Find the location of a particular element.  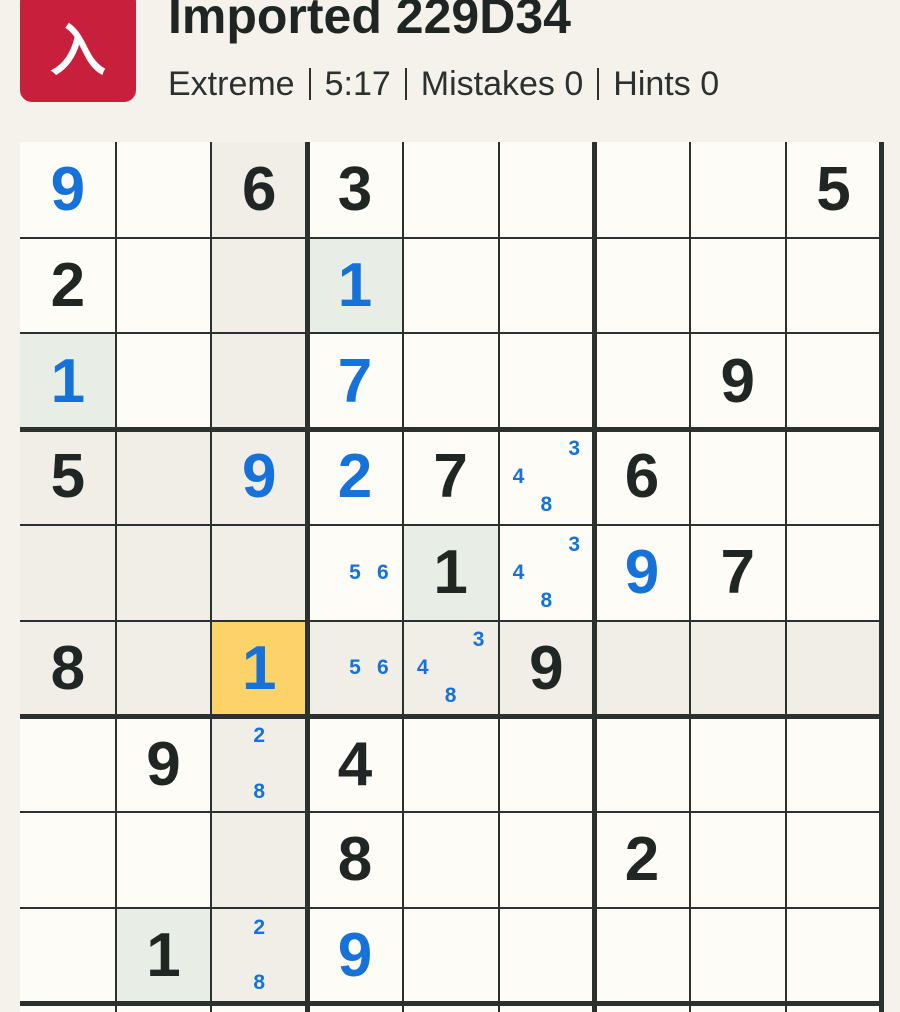

cell-r8c1 is located at coordinates (68, 860).